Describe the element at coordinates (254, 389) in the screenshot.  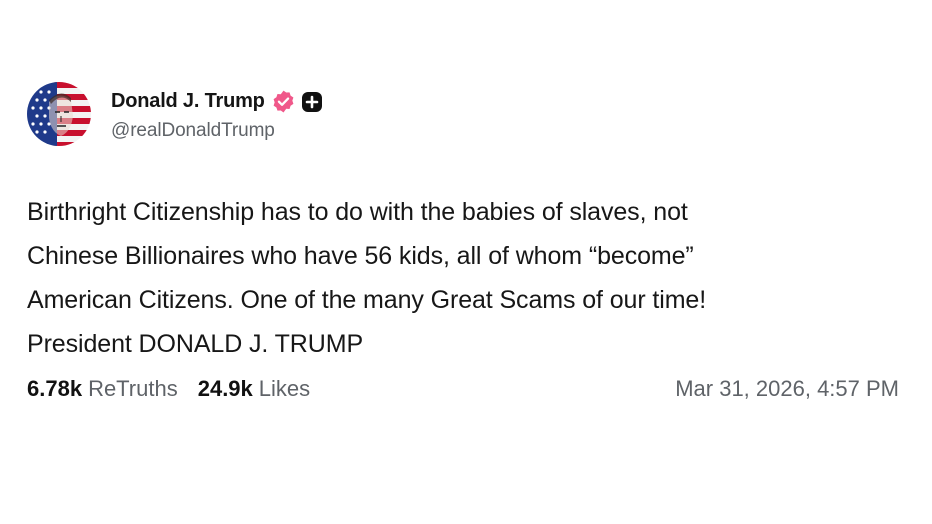
I see `likes-stat: 24.9k Likes` at that location.